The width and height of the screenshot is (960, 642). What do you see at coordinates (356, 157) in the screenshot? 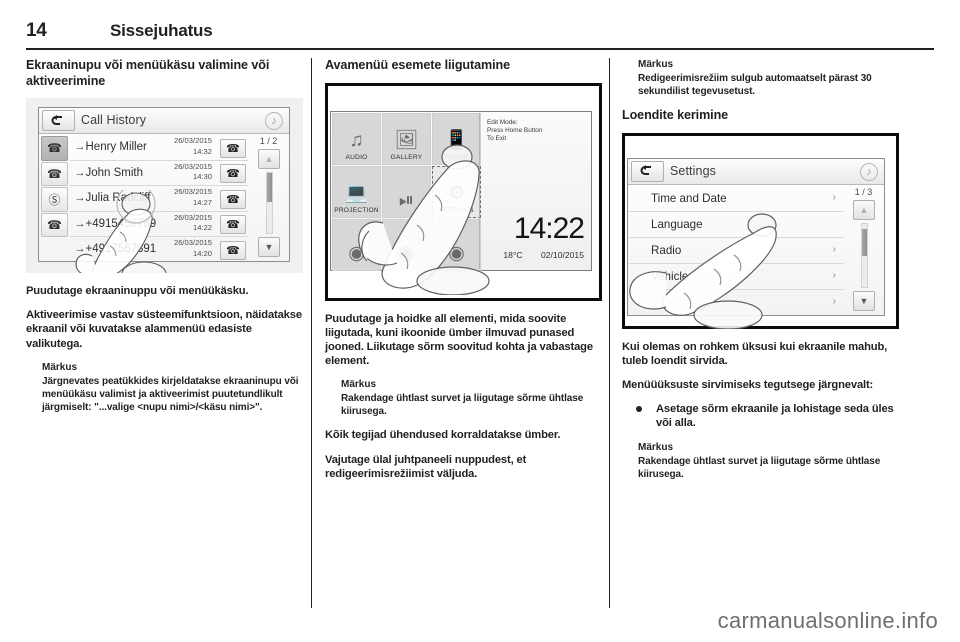
I see `tile-label: AUDIO` at bounding box center [356, 157].